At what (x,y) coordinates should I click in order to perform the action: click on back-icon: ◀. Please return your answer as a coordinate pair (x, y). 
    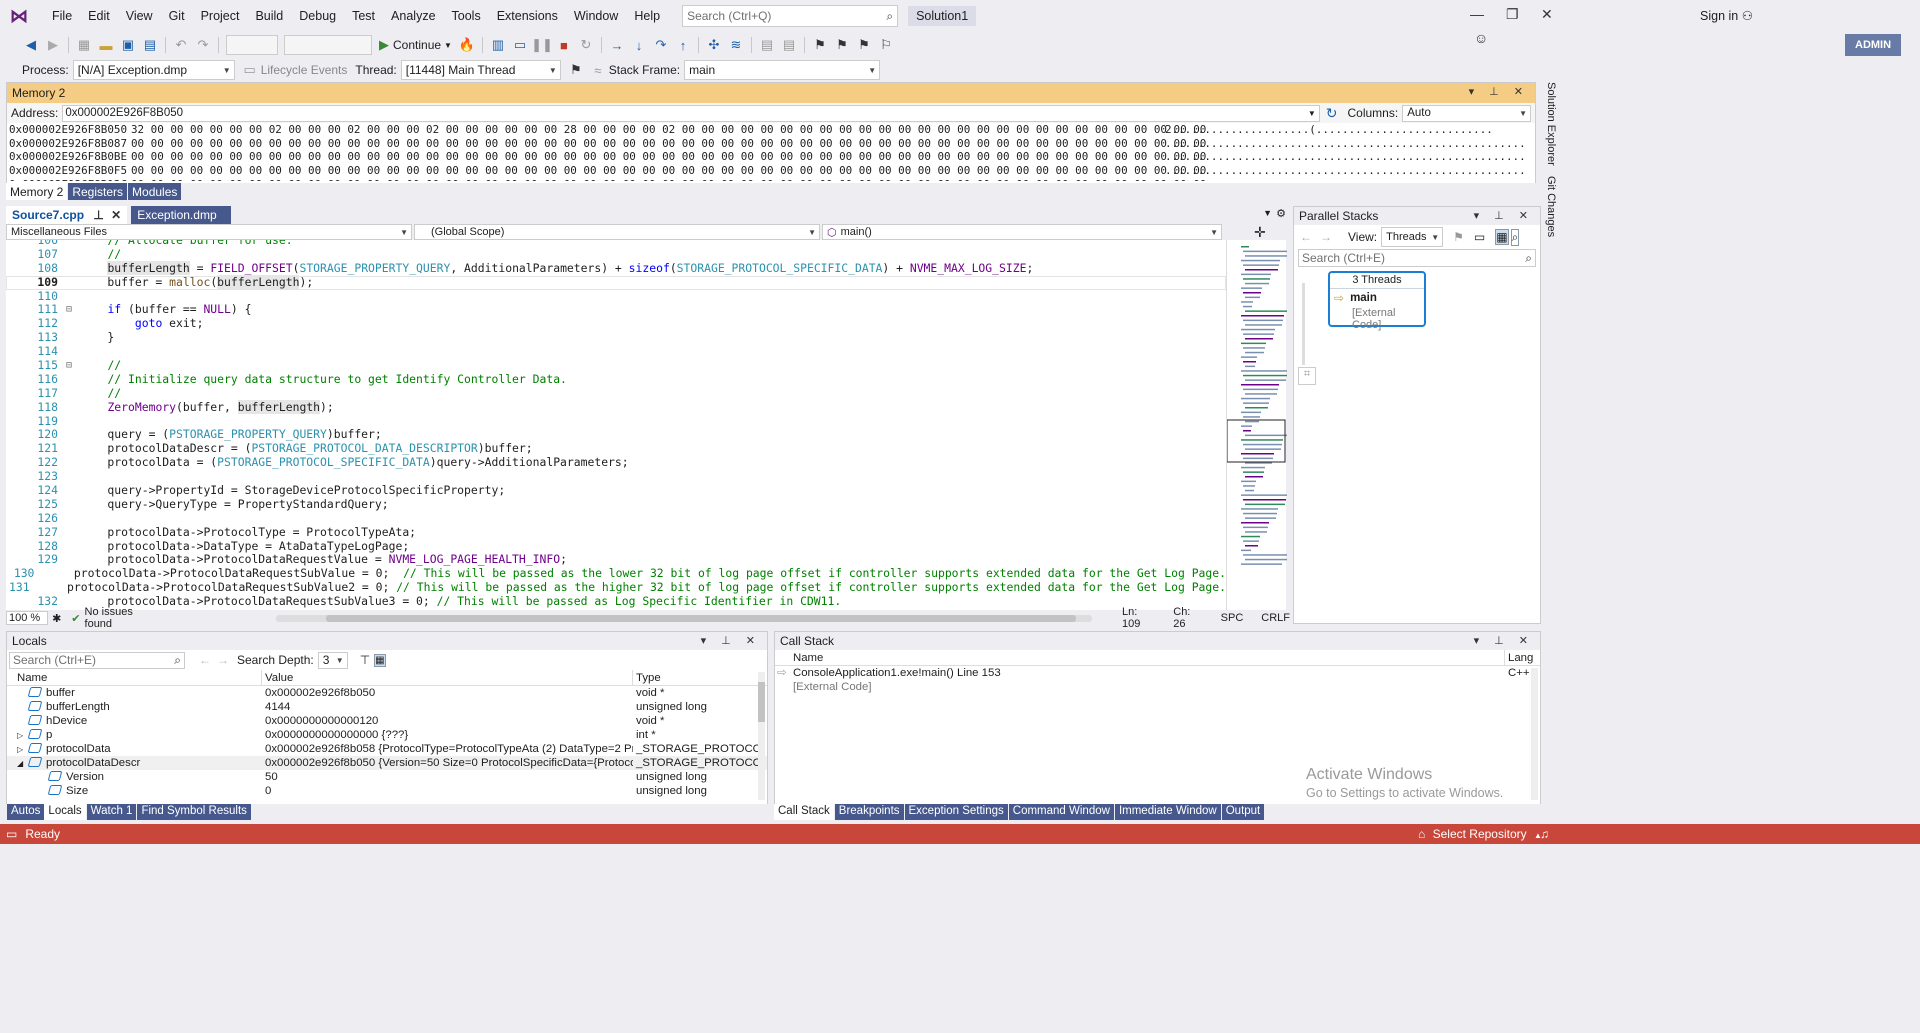
    Looking at the image, I should click on (31, 45).